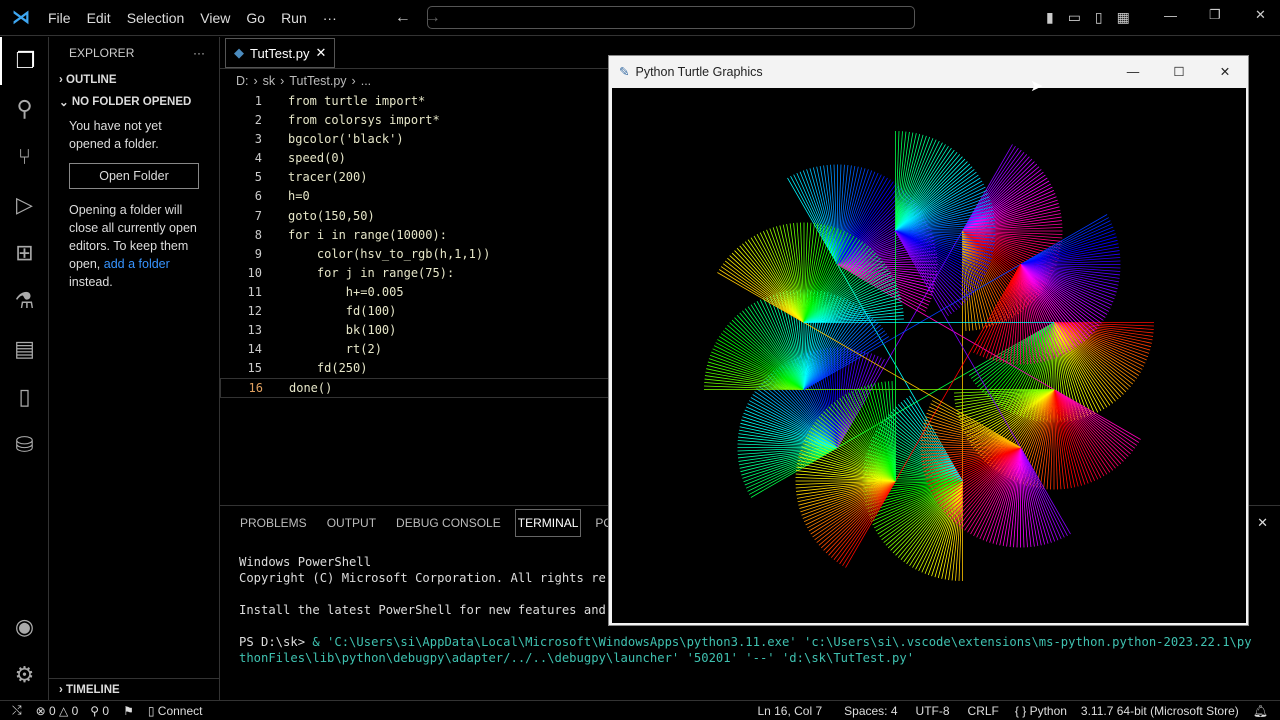 This screenshot has height=720, width=1280. I want to click on line-number: 10, so click(254, 272).